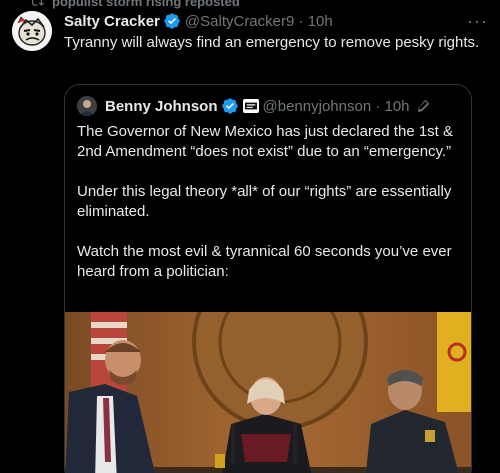 Image resolution: width=500 pixels, height=473 pixels. What do you see at coordinates (112, 21) in the screenshot?
I see `author-name: Salty Cracker` at bounding box center [112, 21].